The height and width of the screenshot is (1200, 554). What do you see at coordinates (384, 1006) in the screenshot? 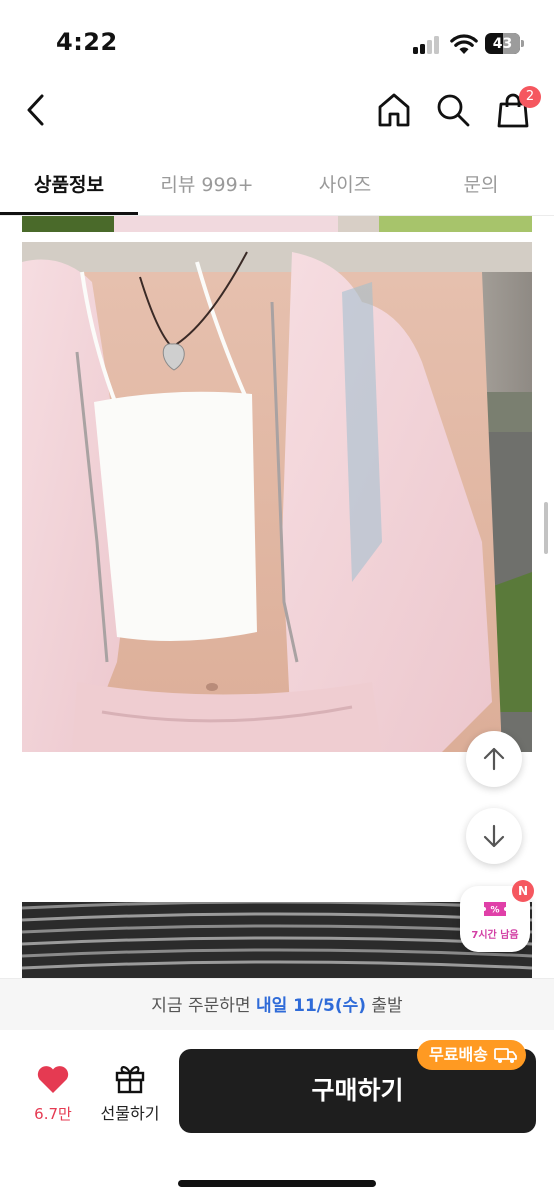
I see `delivery-suffix: 출발` at bounding box center [384, 1006].